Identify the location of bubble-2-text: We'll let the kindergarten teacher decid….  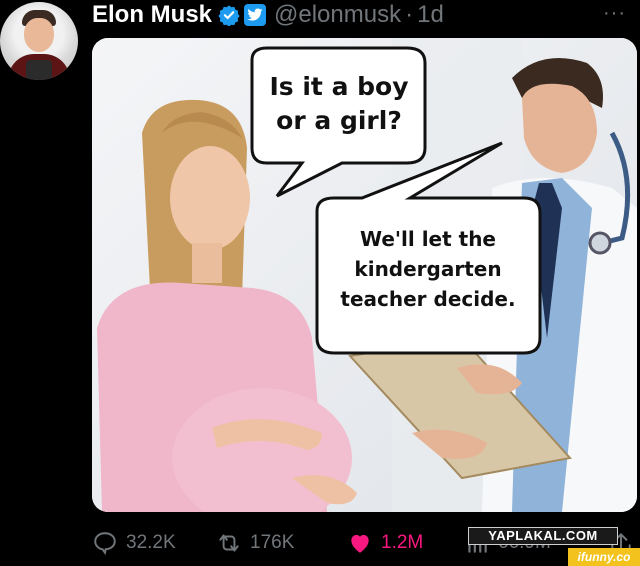
(428, 269).